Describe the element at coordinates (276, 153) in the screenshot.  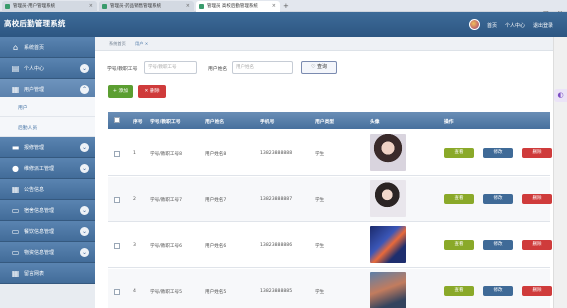
I see `cell-phone: 13823888888` at that location.